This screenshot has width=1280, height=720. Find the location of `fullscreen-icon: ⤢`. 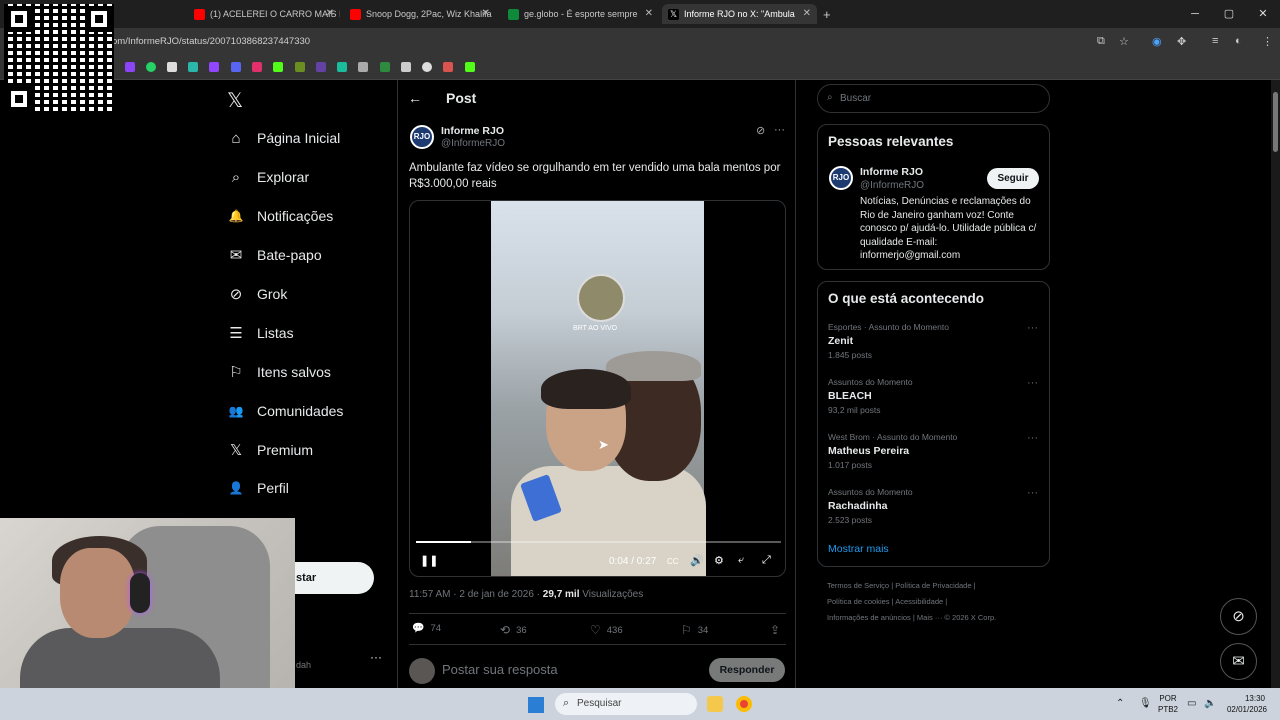

fullscreen-icon: ⤢ is located at coordinates (766, 560).